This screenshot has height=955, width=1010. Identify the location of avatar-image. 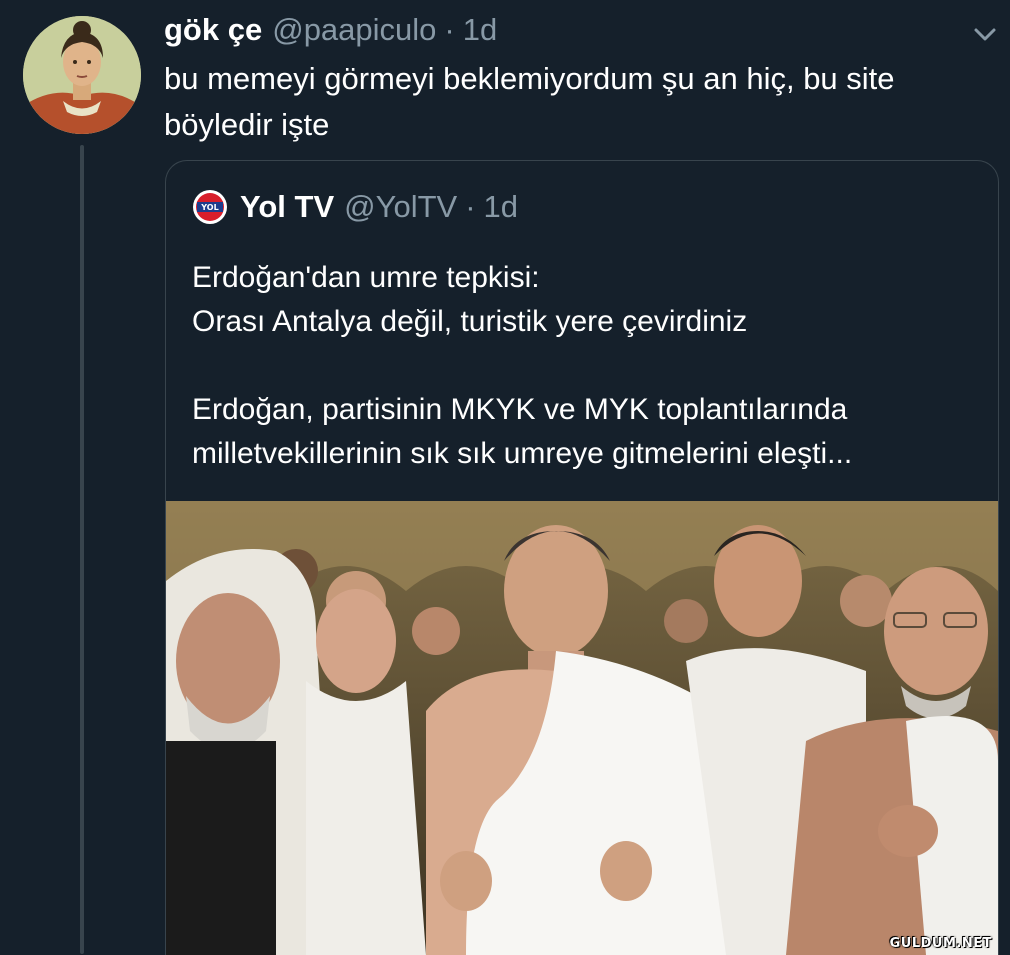
(82, 75).